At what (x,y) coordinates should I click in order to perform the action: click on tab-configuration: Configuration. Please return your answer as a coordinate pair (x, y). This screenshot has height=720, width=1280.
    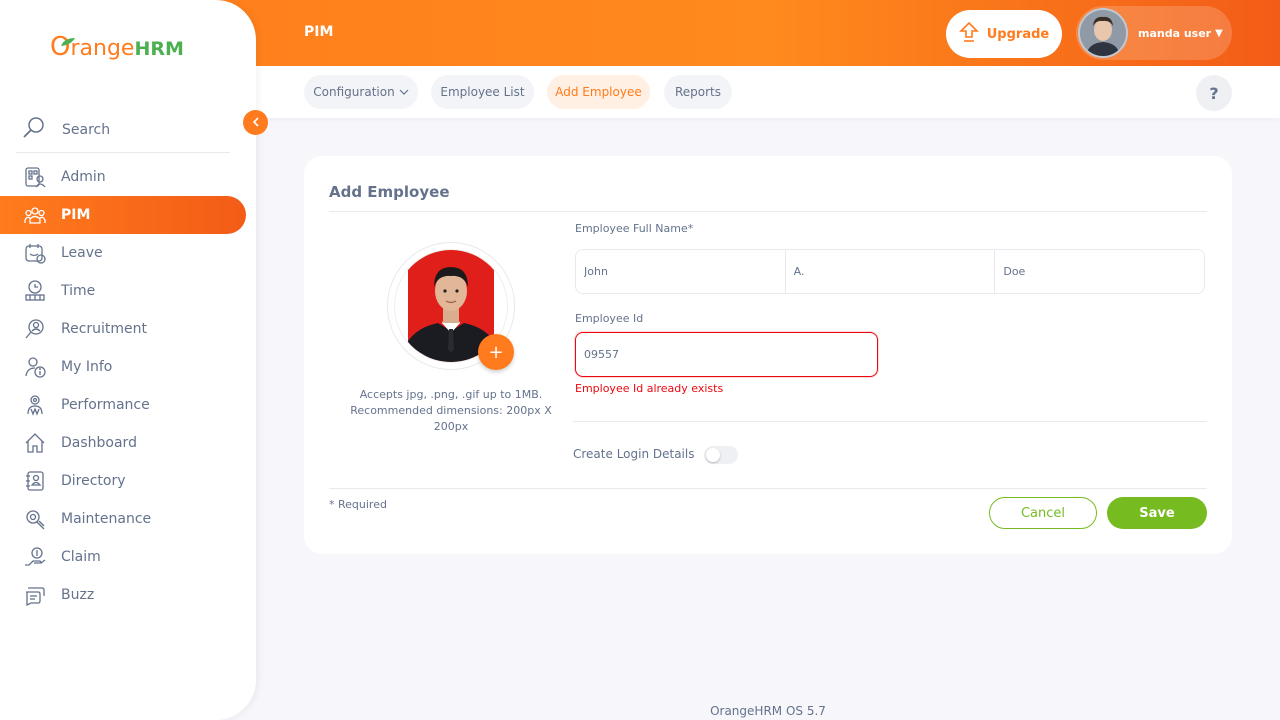
    Looking at the image, I should click on (361, 92).